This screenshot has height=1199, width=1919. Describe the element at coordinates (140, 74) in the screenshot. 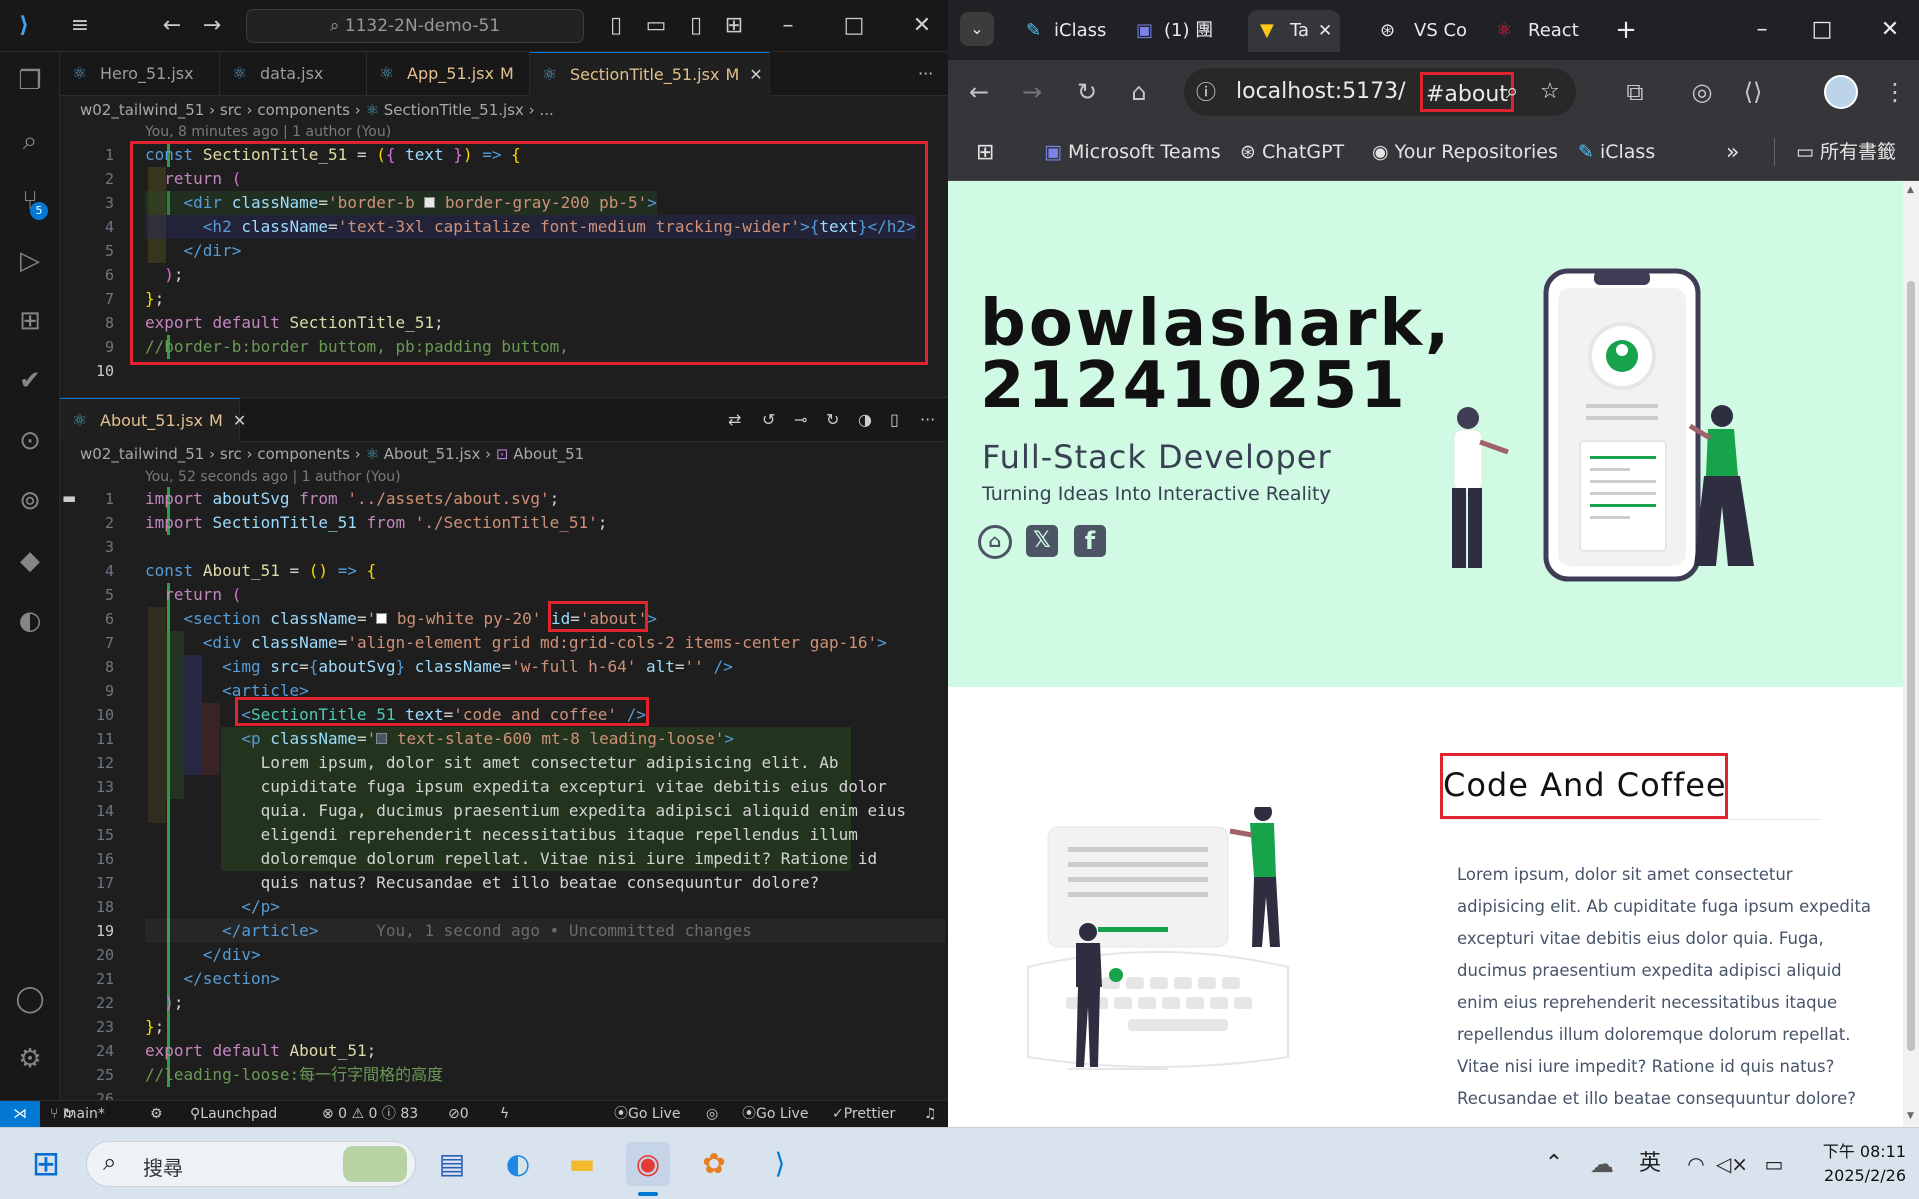

I see `tab-hero: ⚛ Hero_51.jsx` at that location.